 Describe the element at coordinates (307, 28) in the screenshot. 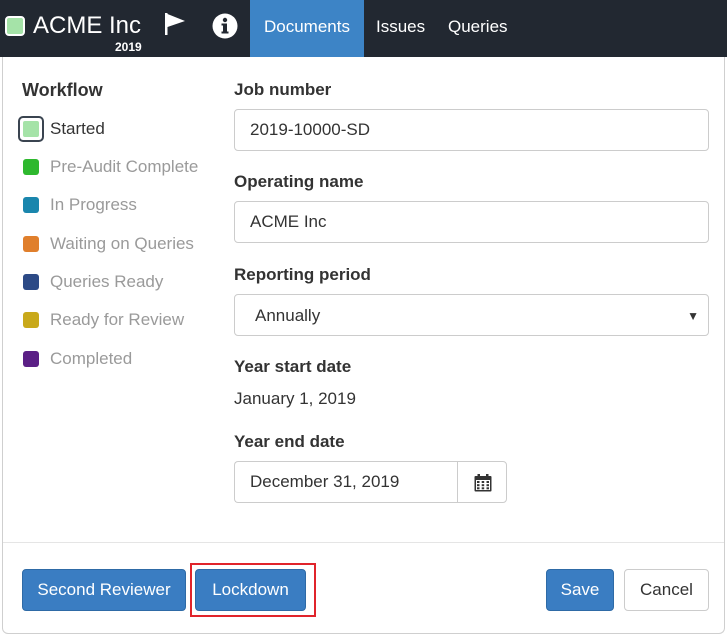

I see `tab-documents: Documents` at that location.